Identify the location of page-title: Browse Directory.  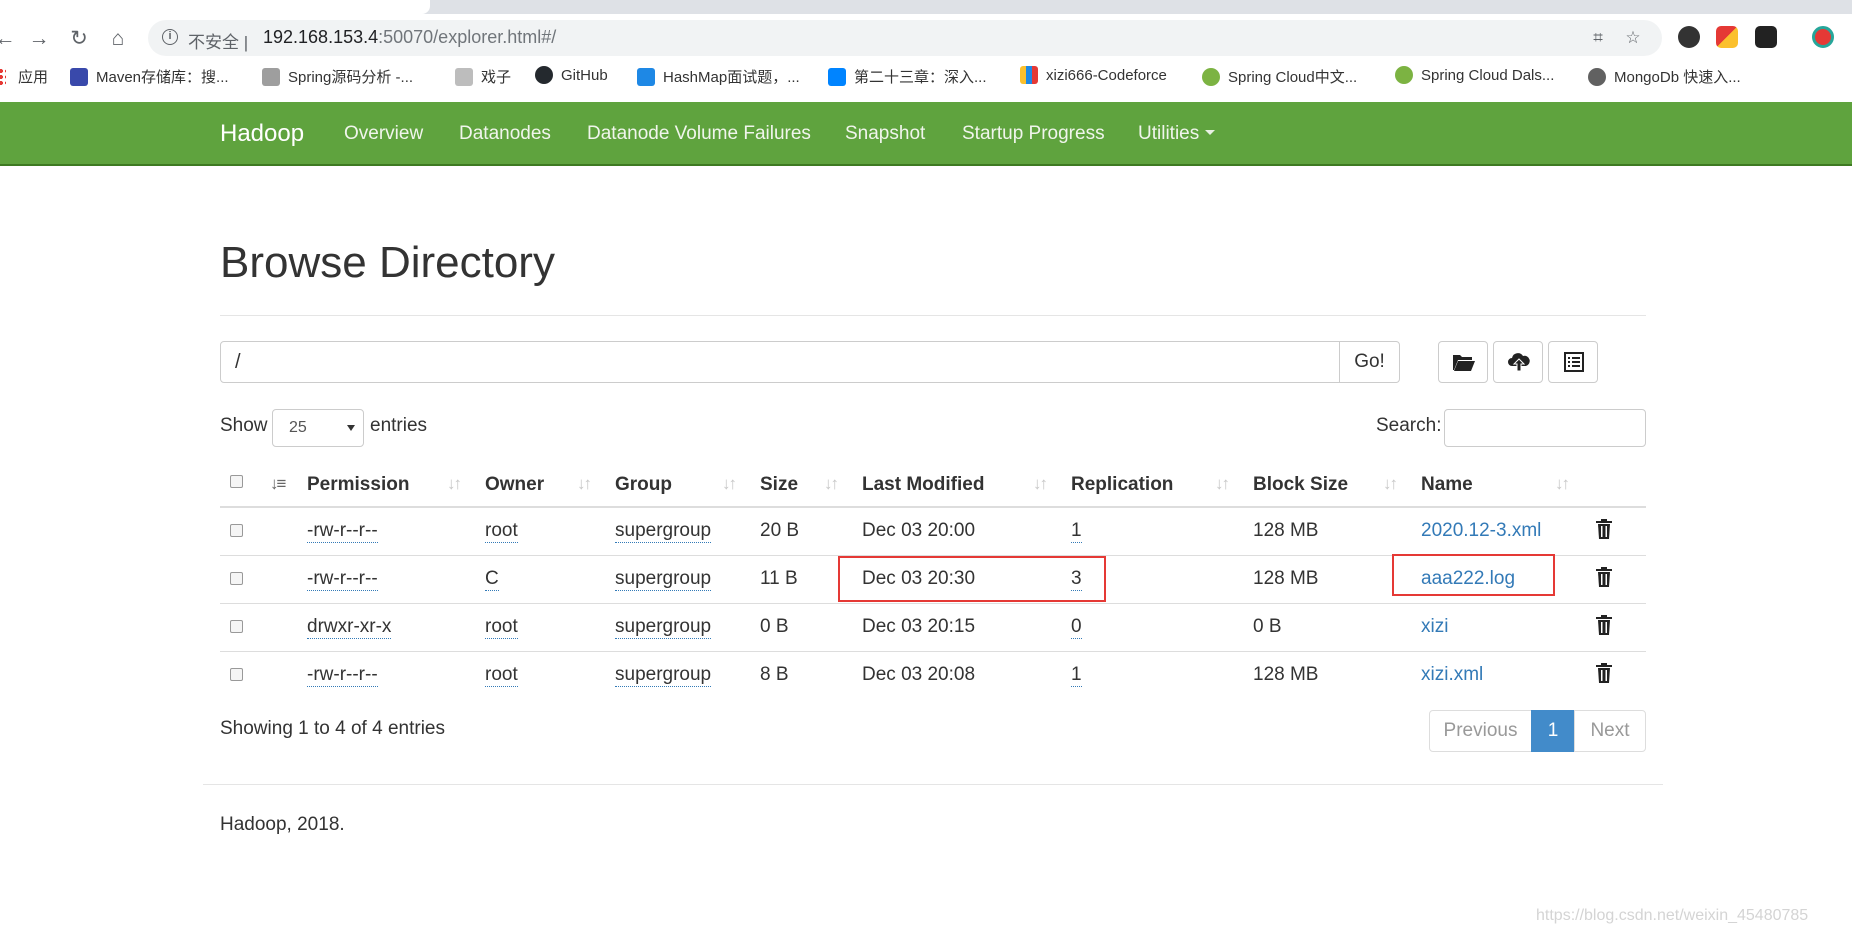
(387, 262).